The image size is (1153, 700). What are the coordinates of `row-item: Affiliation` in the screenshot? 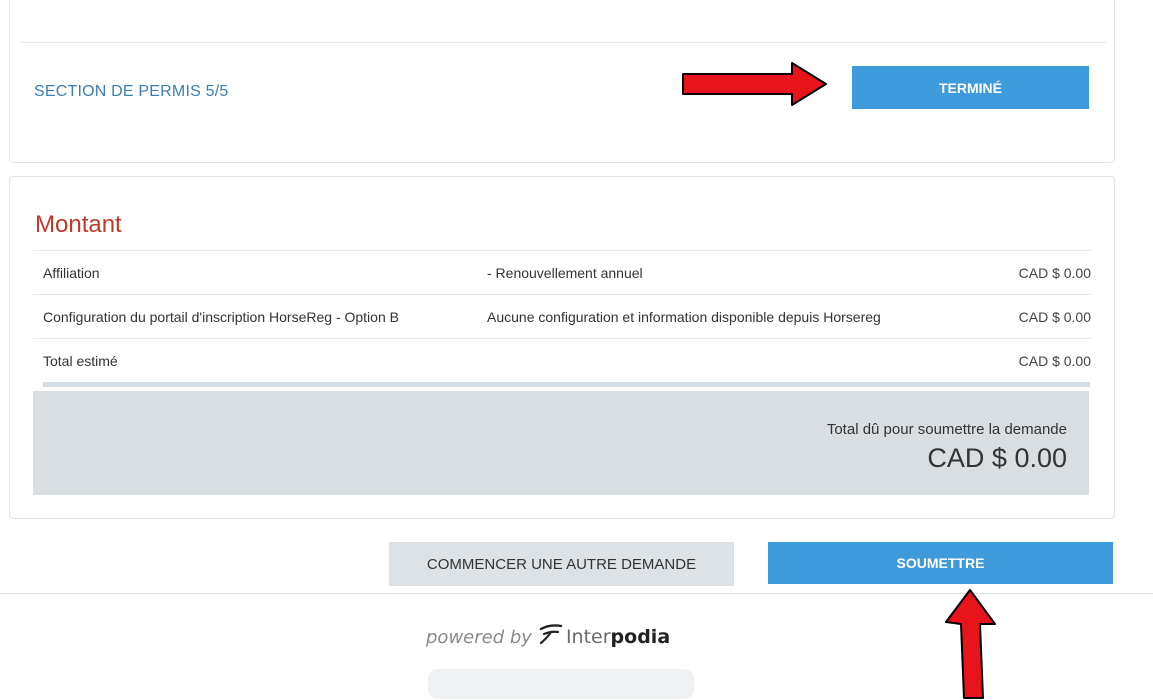 It's located at (71, 272).